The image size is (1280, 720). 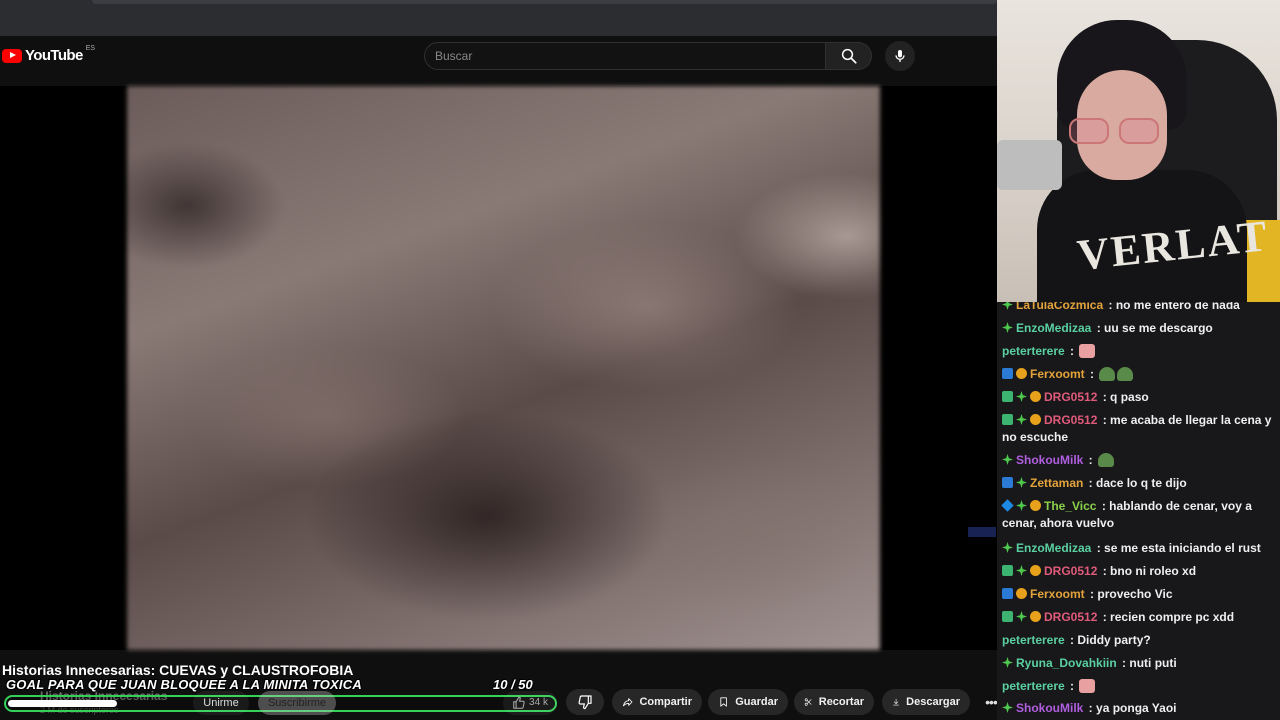 What do you see at coordinates (1087, 594) in the screenshot?
I see `chat-message: Ferxoomt : provecho Vic` at bounding box center [1087, 594].